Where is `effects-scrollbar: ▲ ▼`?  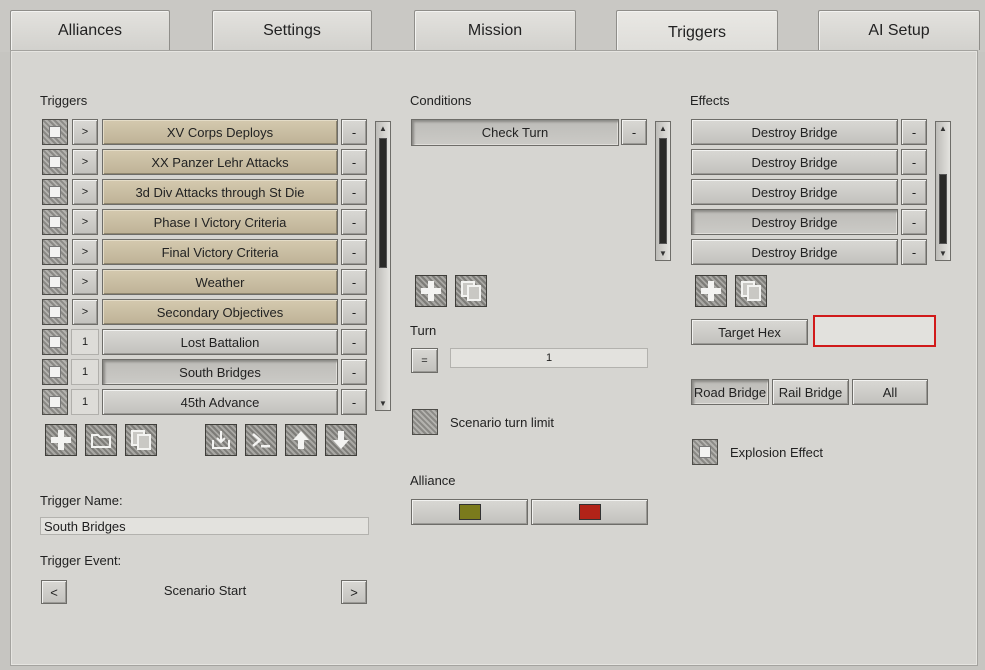
effects-scrollbar: ▲ ▼ is located at coordinates (943, 191).